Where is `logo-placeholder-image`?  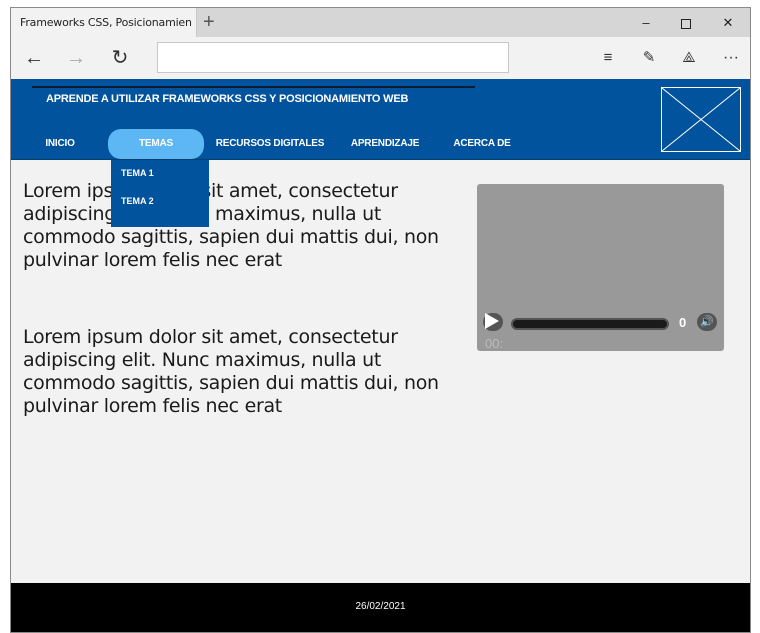 logo-placeholder-image is located at coordinates (701, 119).